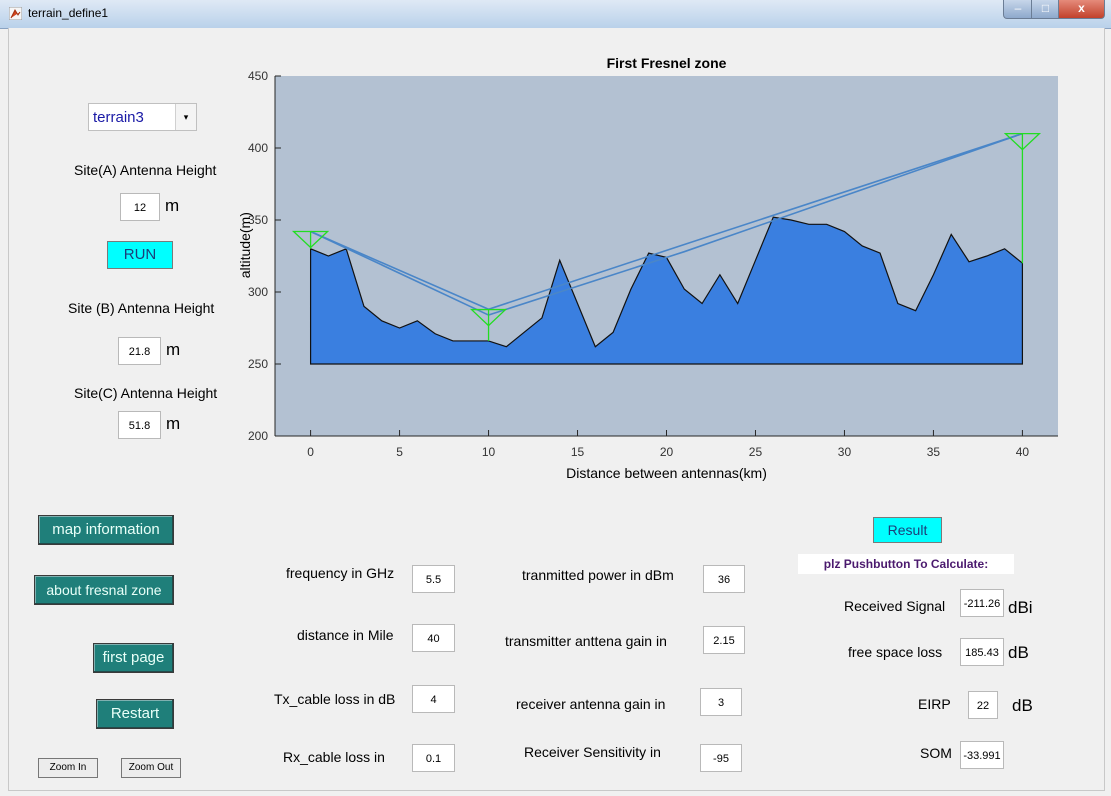 The height and width of the screenshot is (796, 1111). I want to click on frequency-label: frequency in GHz, so click(340, 573).